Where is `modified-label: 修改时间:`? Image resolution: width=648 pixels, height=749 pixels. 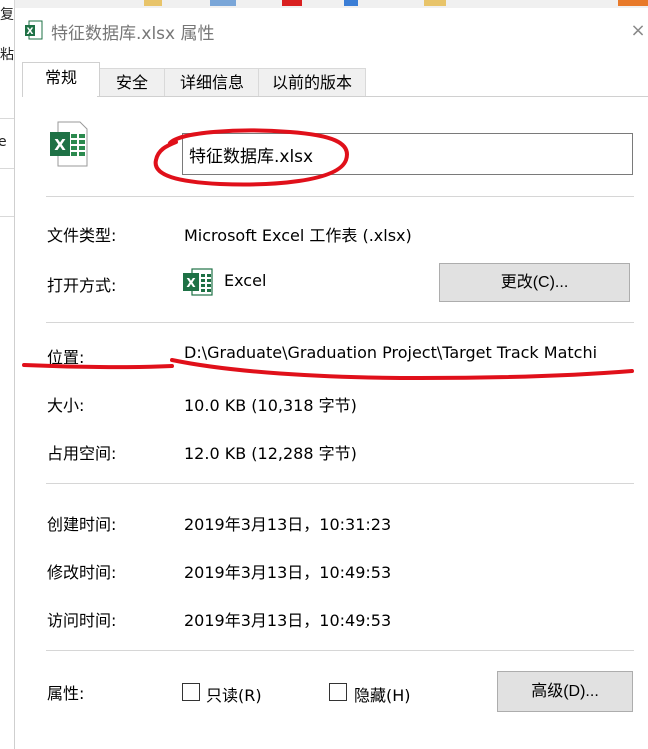
modified-label: 修改时间: is located at coordinates (82, 572).